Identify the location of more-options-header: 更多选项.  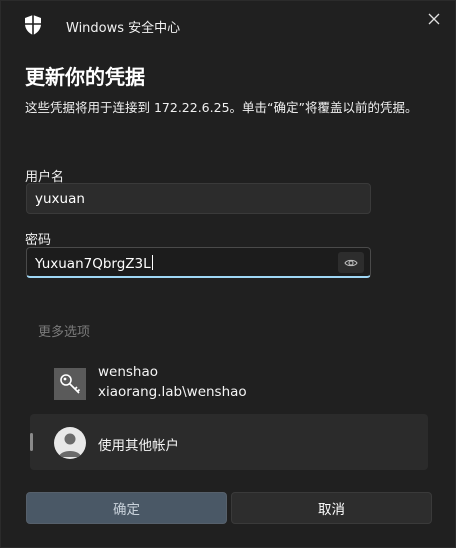
(64, 332).